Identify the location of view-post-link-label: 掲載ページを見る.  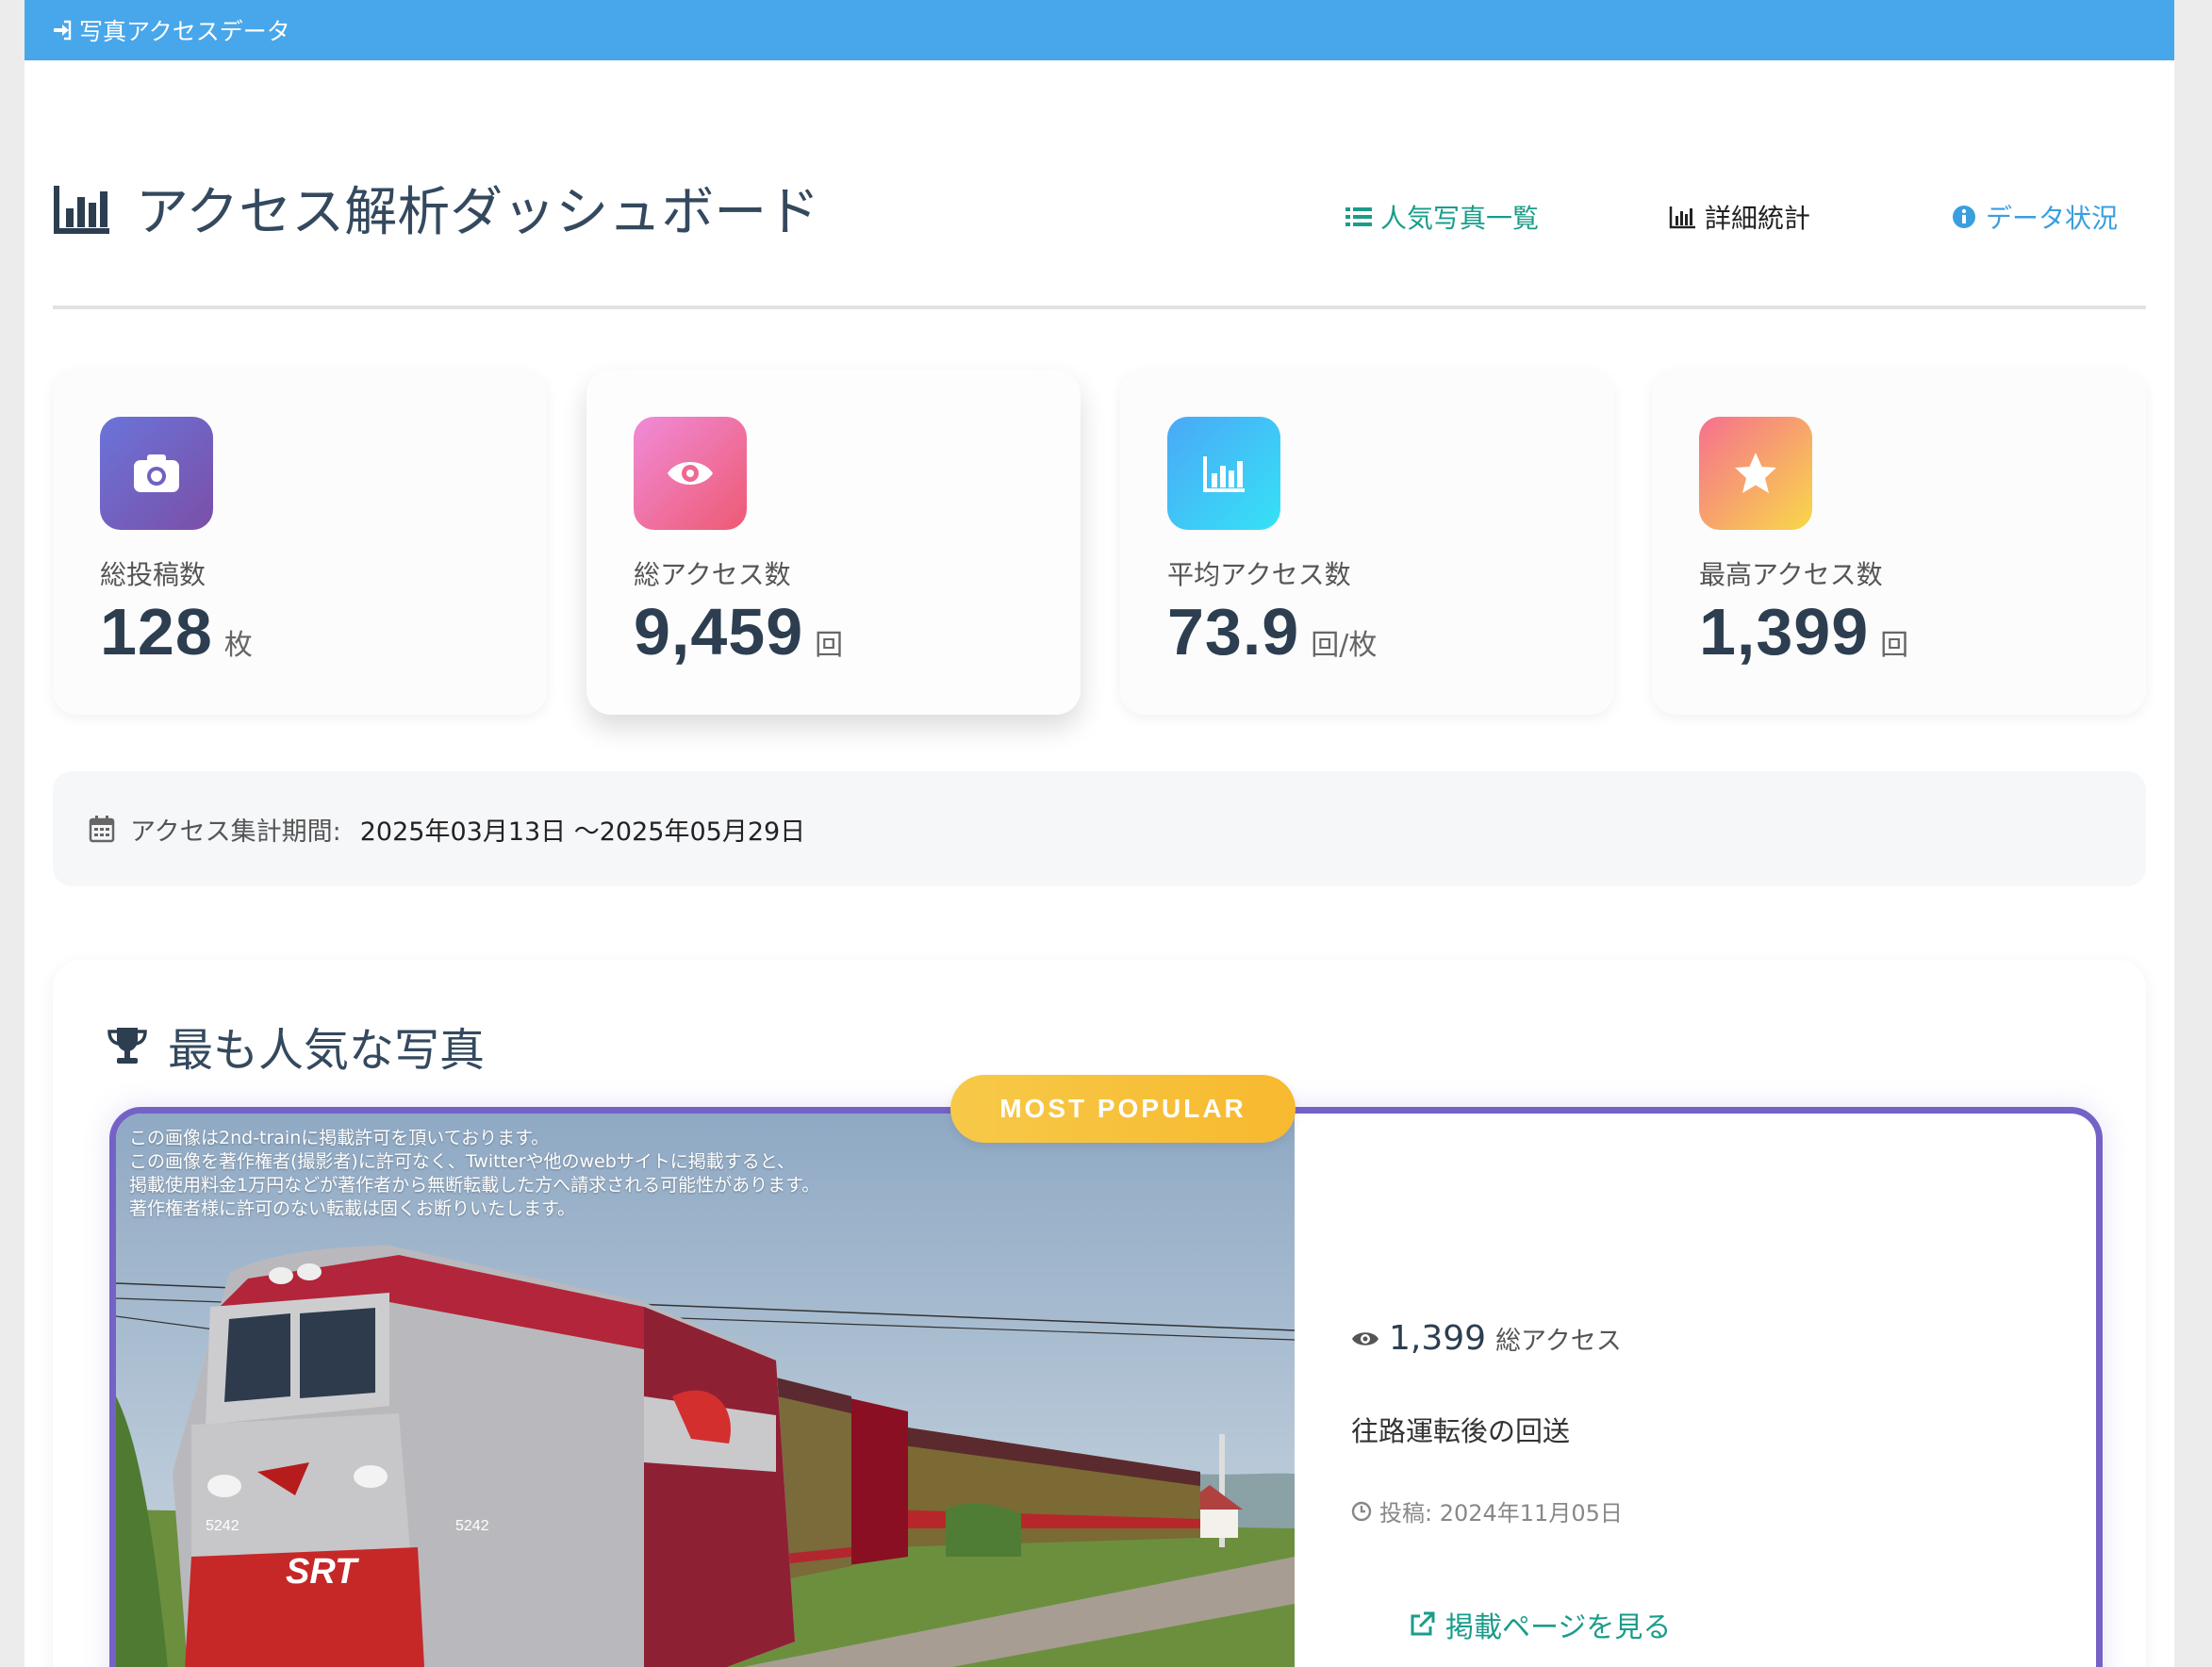
(1558, 1627).